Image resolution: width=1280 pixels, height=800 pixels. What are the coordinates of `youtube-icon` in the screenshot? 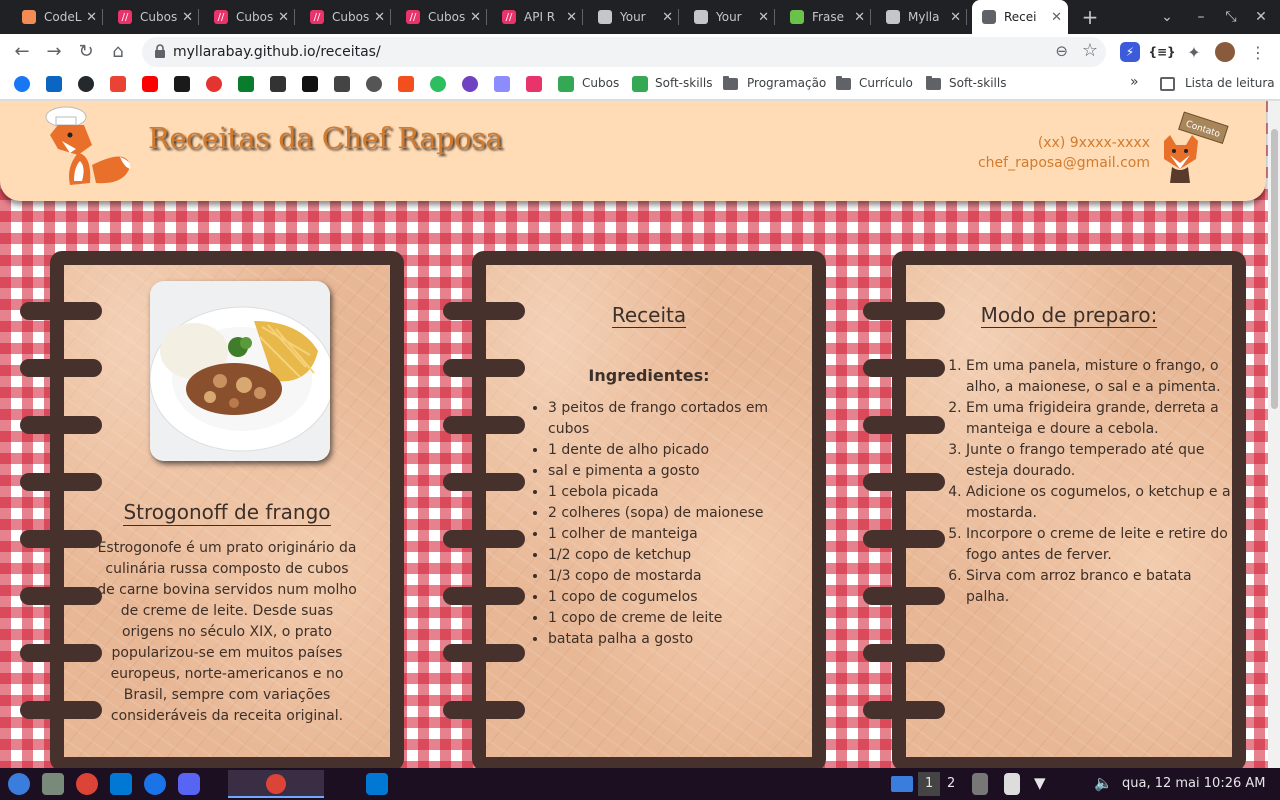 It's located at (150, 84).